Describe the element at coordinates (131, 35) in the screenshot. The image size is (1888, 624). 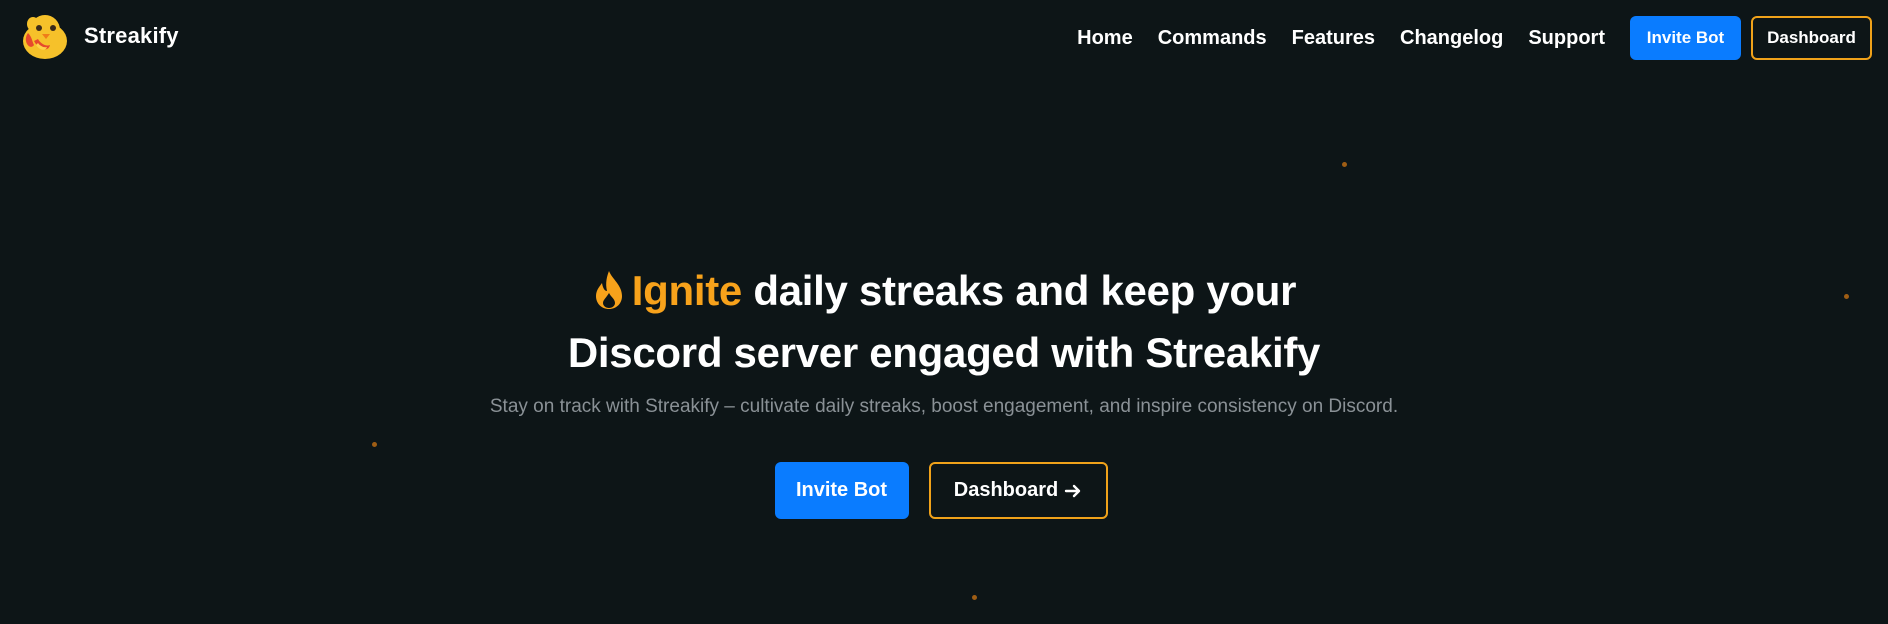
I see `brand-name: Streakify` at that location.